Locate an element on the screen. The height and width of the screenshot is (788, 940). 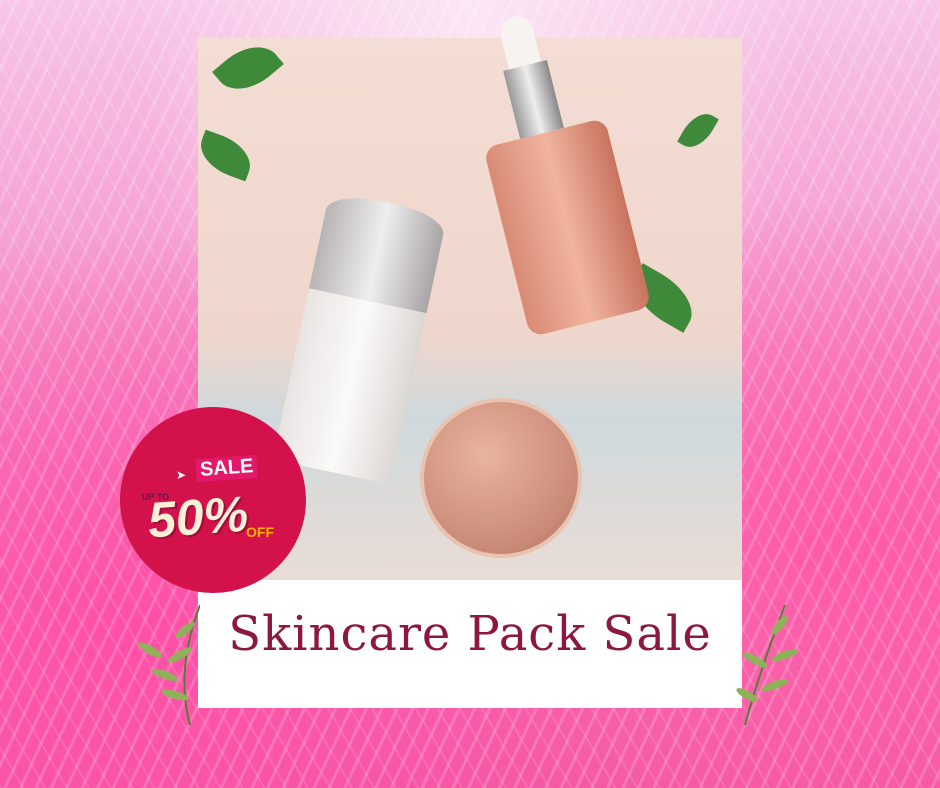
page-title: Skincare Pack Sale is located at coordinates (470, 634).